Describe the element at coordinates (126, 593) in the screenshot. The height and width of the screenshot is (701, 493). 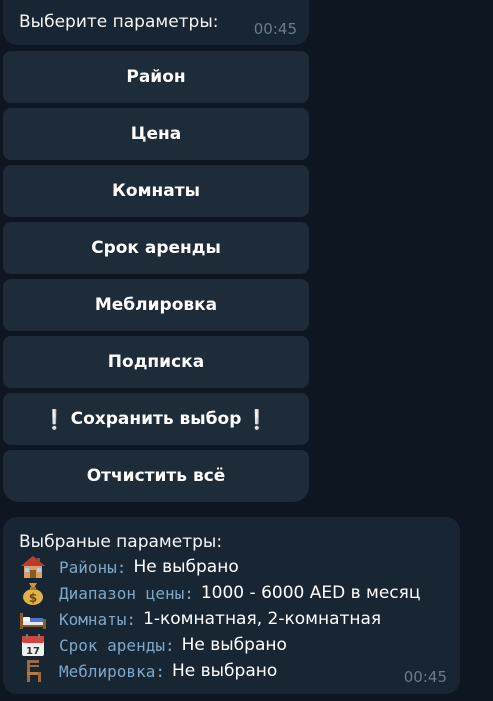
I see `param-key: Диапазон цены:` at that location.